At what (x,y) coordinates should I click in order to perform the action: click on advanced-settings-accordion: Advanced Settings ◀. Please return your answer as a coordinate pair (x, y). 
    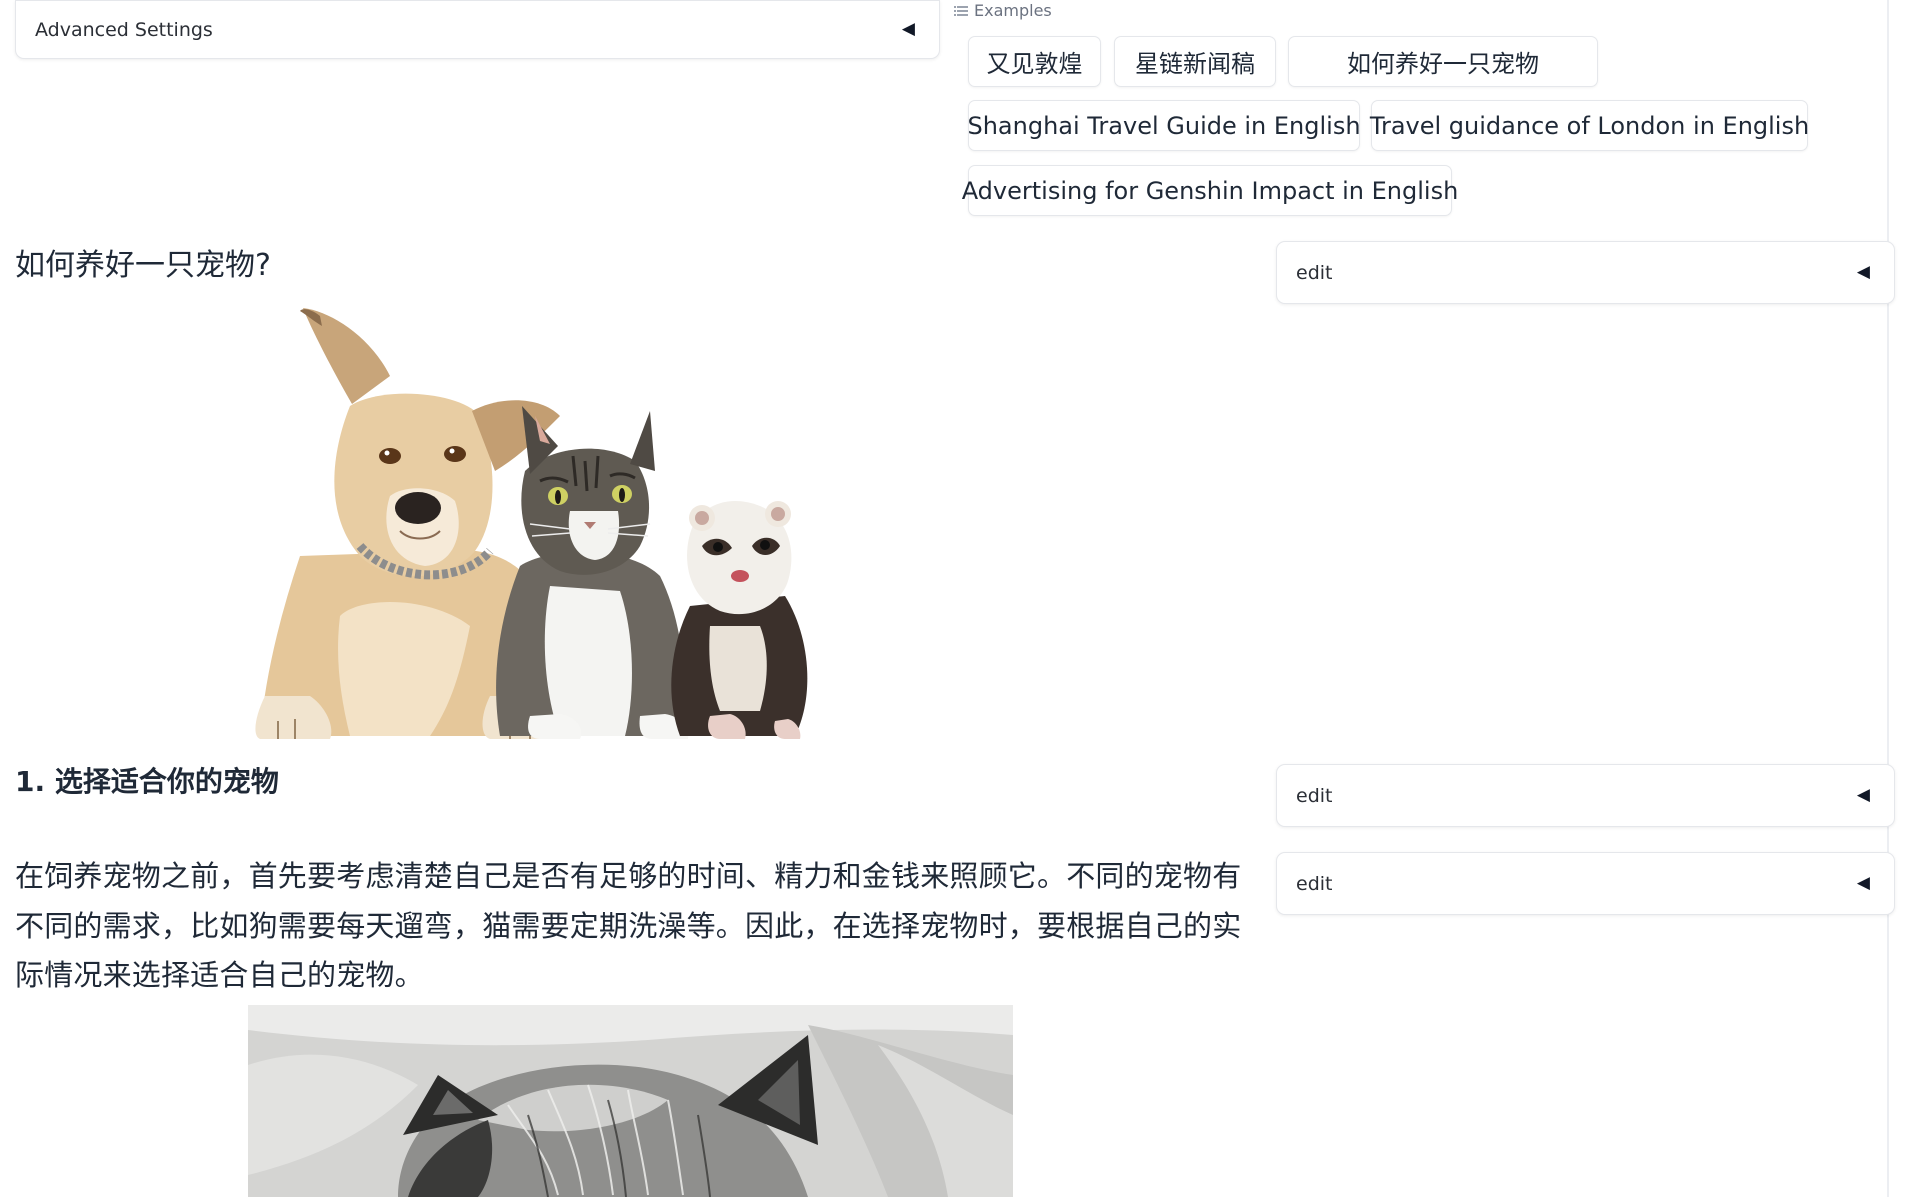
    Looking at the image, I should click on (477, 29).